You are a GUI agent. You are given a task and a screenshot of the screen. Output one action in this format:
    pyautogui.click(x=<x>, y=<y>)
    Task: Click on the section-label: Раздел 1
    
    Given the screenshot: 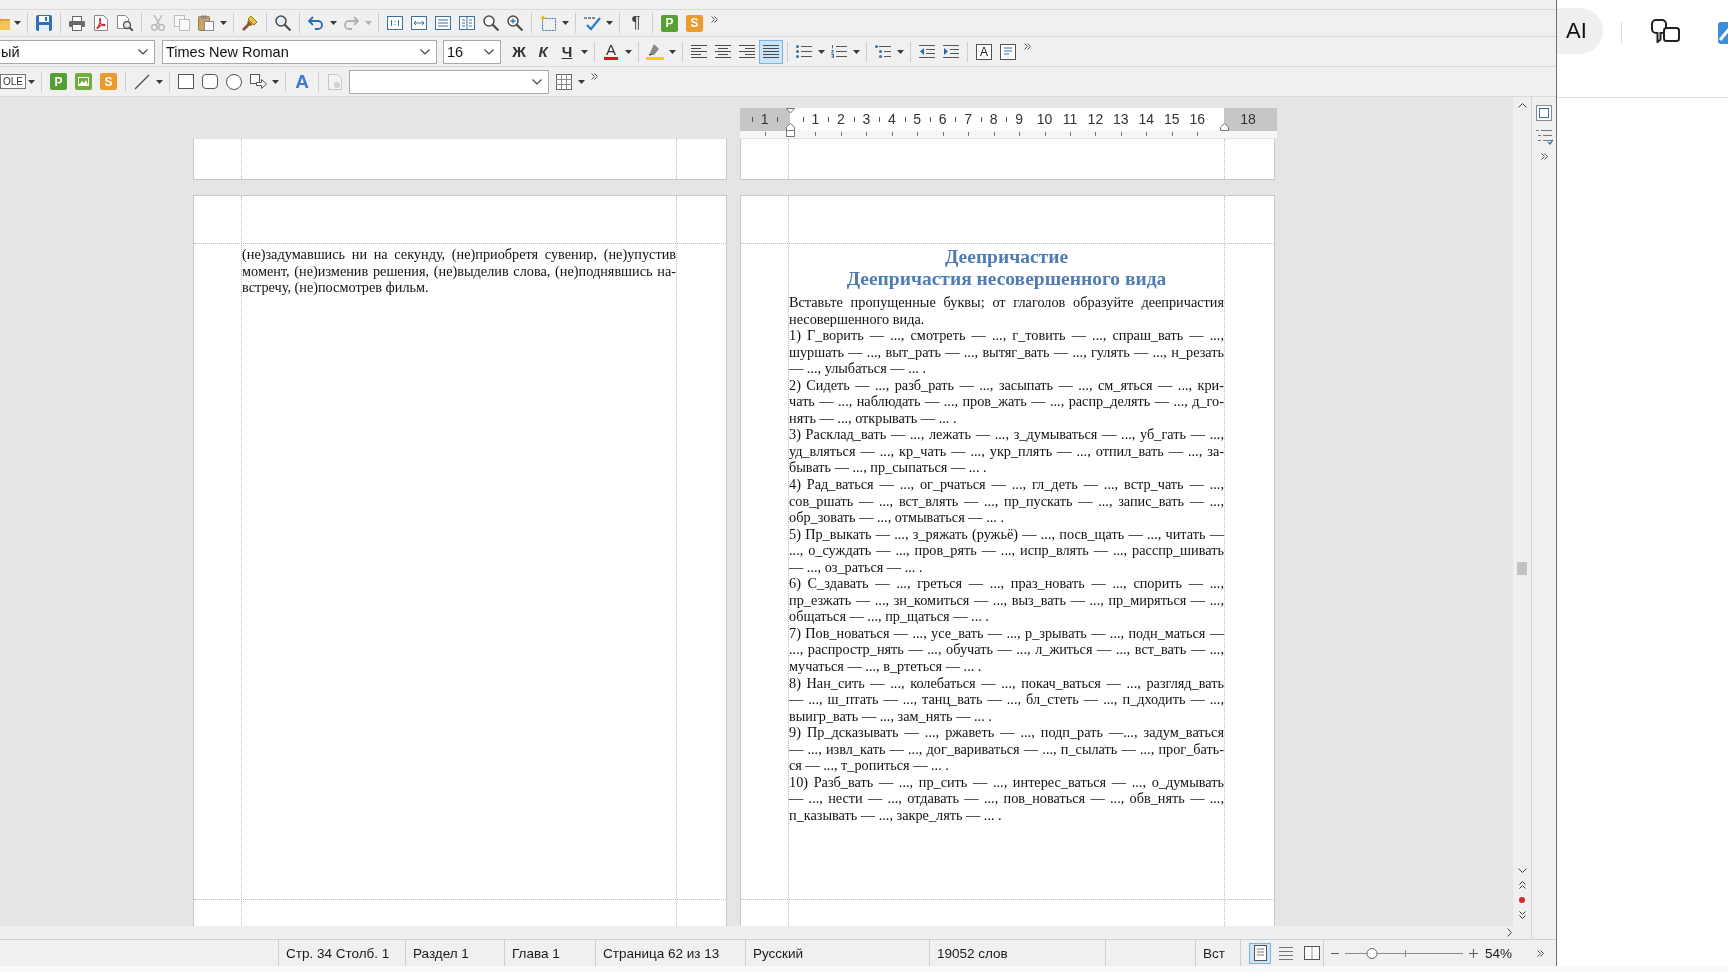 What is the action you would take?
    pyautogui.click(x=441, y=953)
    